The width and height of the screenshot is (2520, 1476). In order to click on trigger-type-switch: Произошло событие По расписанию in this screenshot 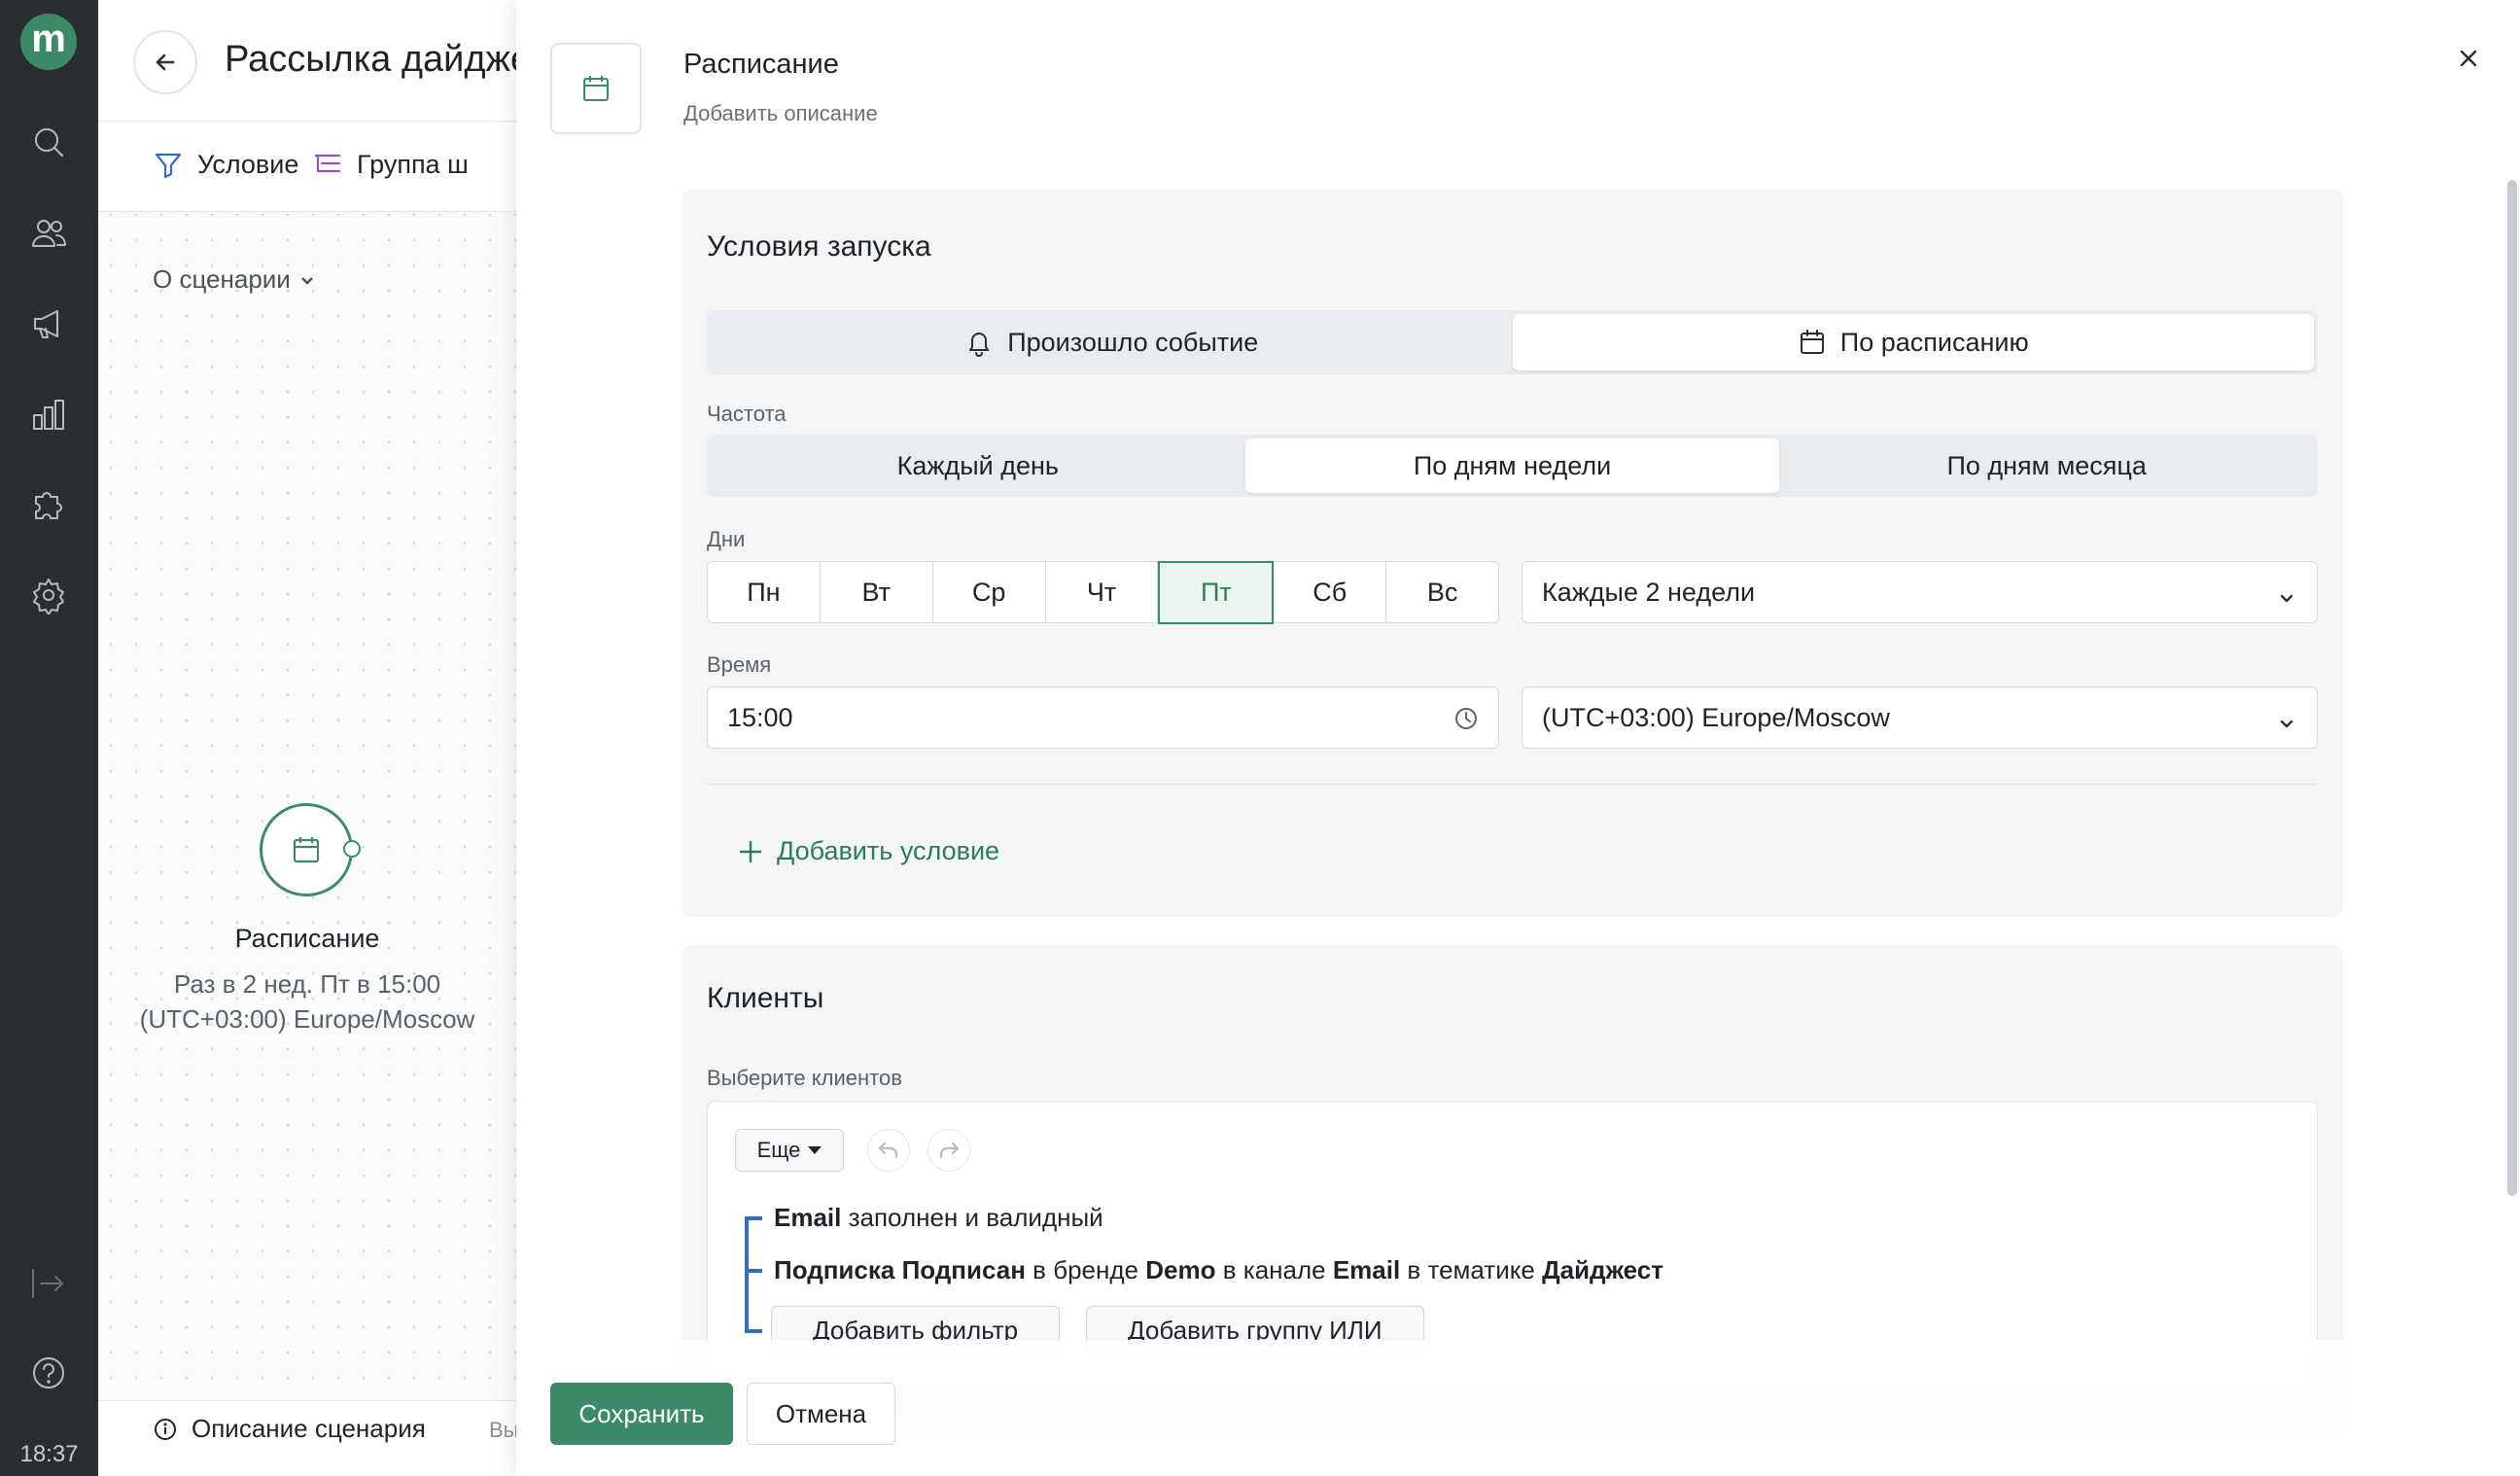, I will do `click(1512, 342)`.